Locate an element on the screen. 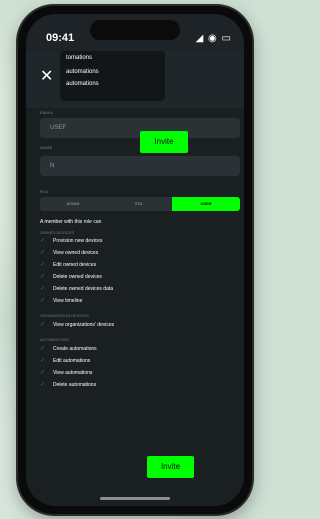 This screenshot has width=320, height=519. section-organization-devices: ORGANIZATION DEVICES is located at coordinates (64, 315).